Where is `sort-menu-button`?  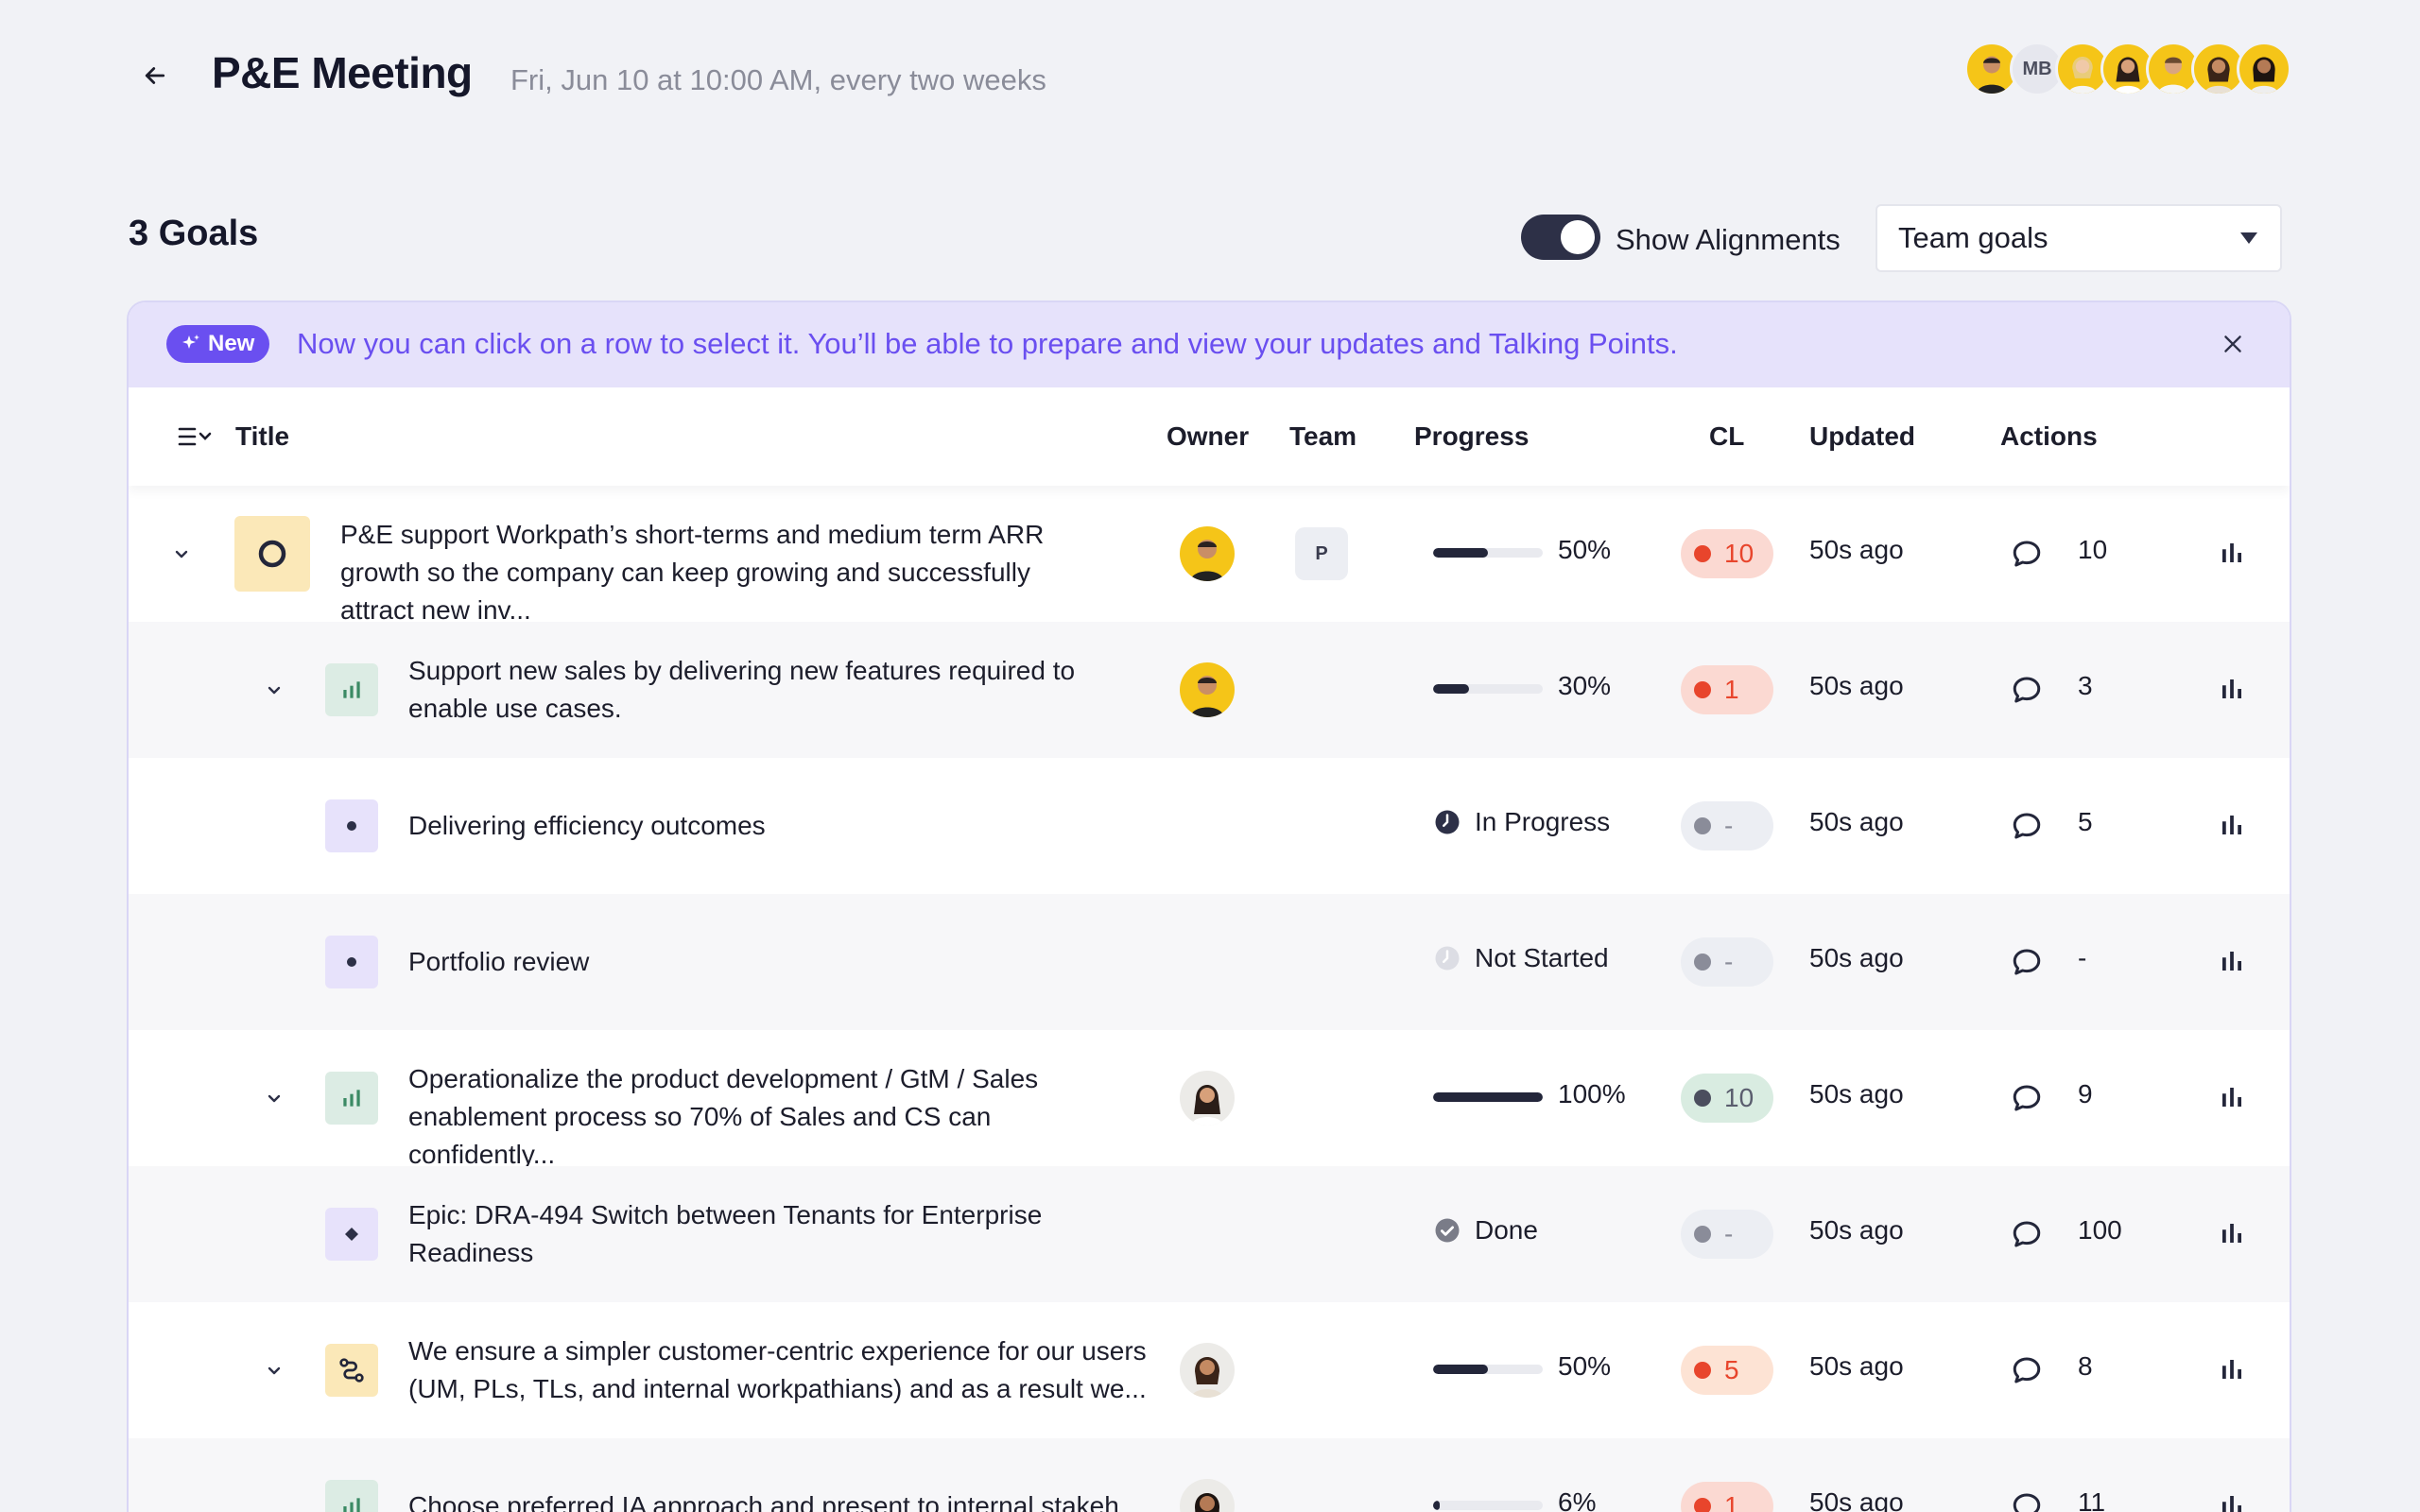 sort-menu-button is located at coordinates (196, 436).